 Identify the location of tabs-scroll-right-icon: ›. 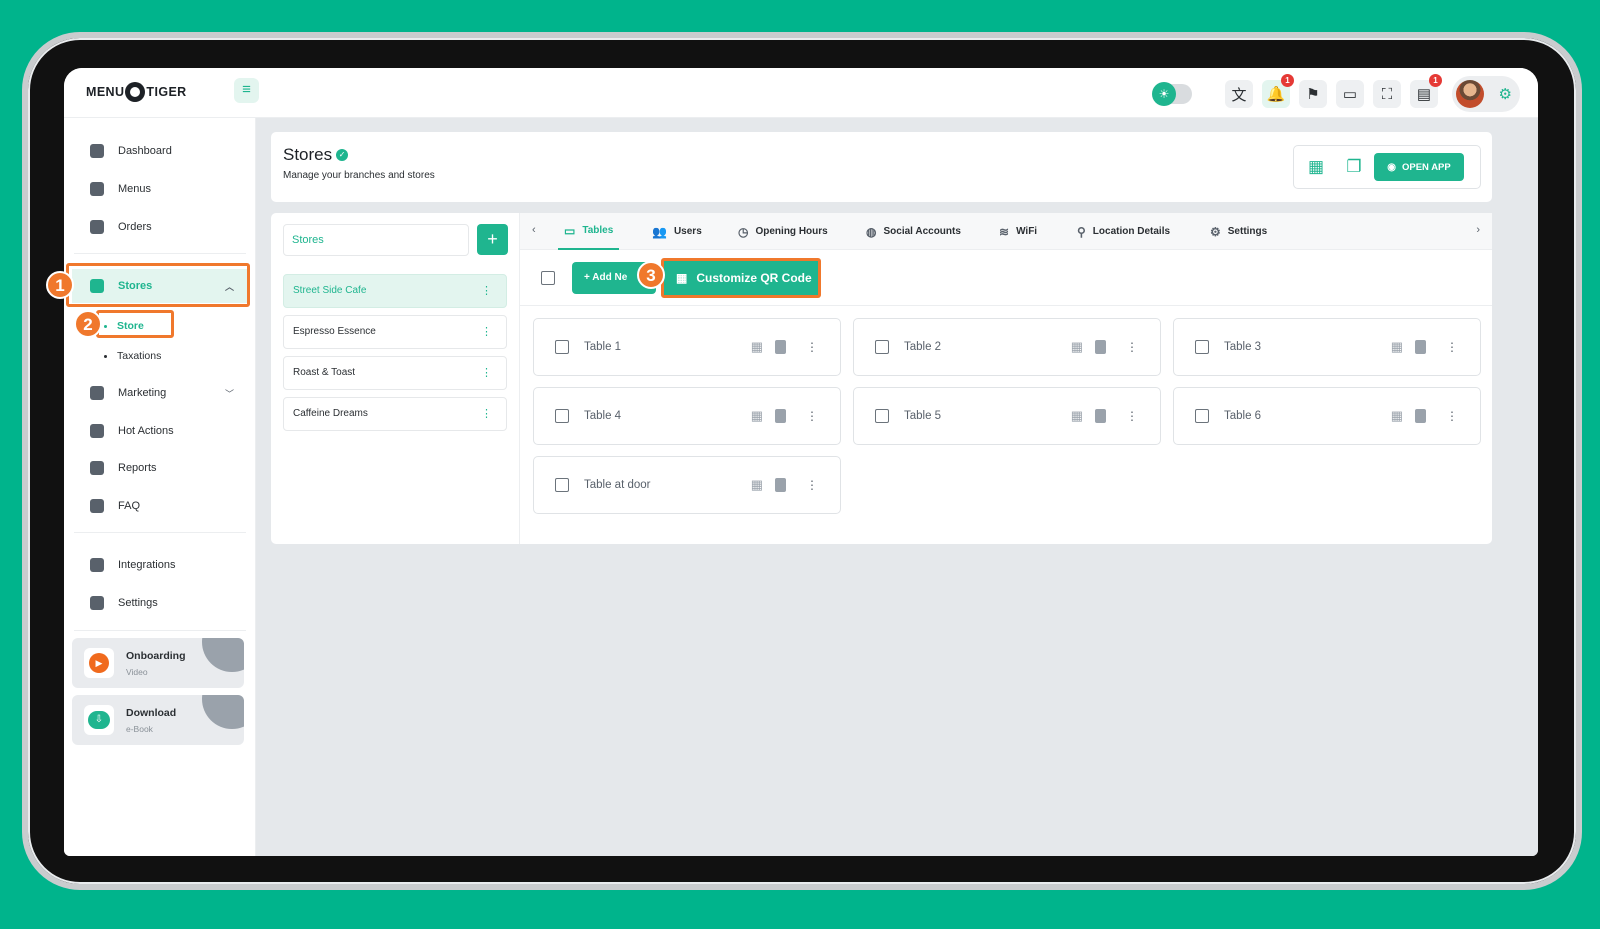
(1478, 230).